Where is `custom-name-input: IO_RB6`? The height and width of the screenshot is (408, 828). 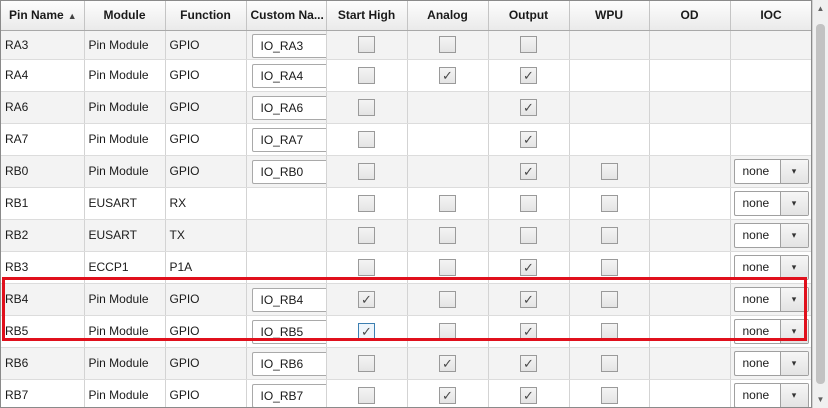 custom-name-input: IO_RB6 is located at coordinates (288, 364).